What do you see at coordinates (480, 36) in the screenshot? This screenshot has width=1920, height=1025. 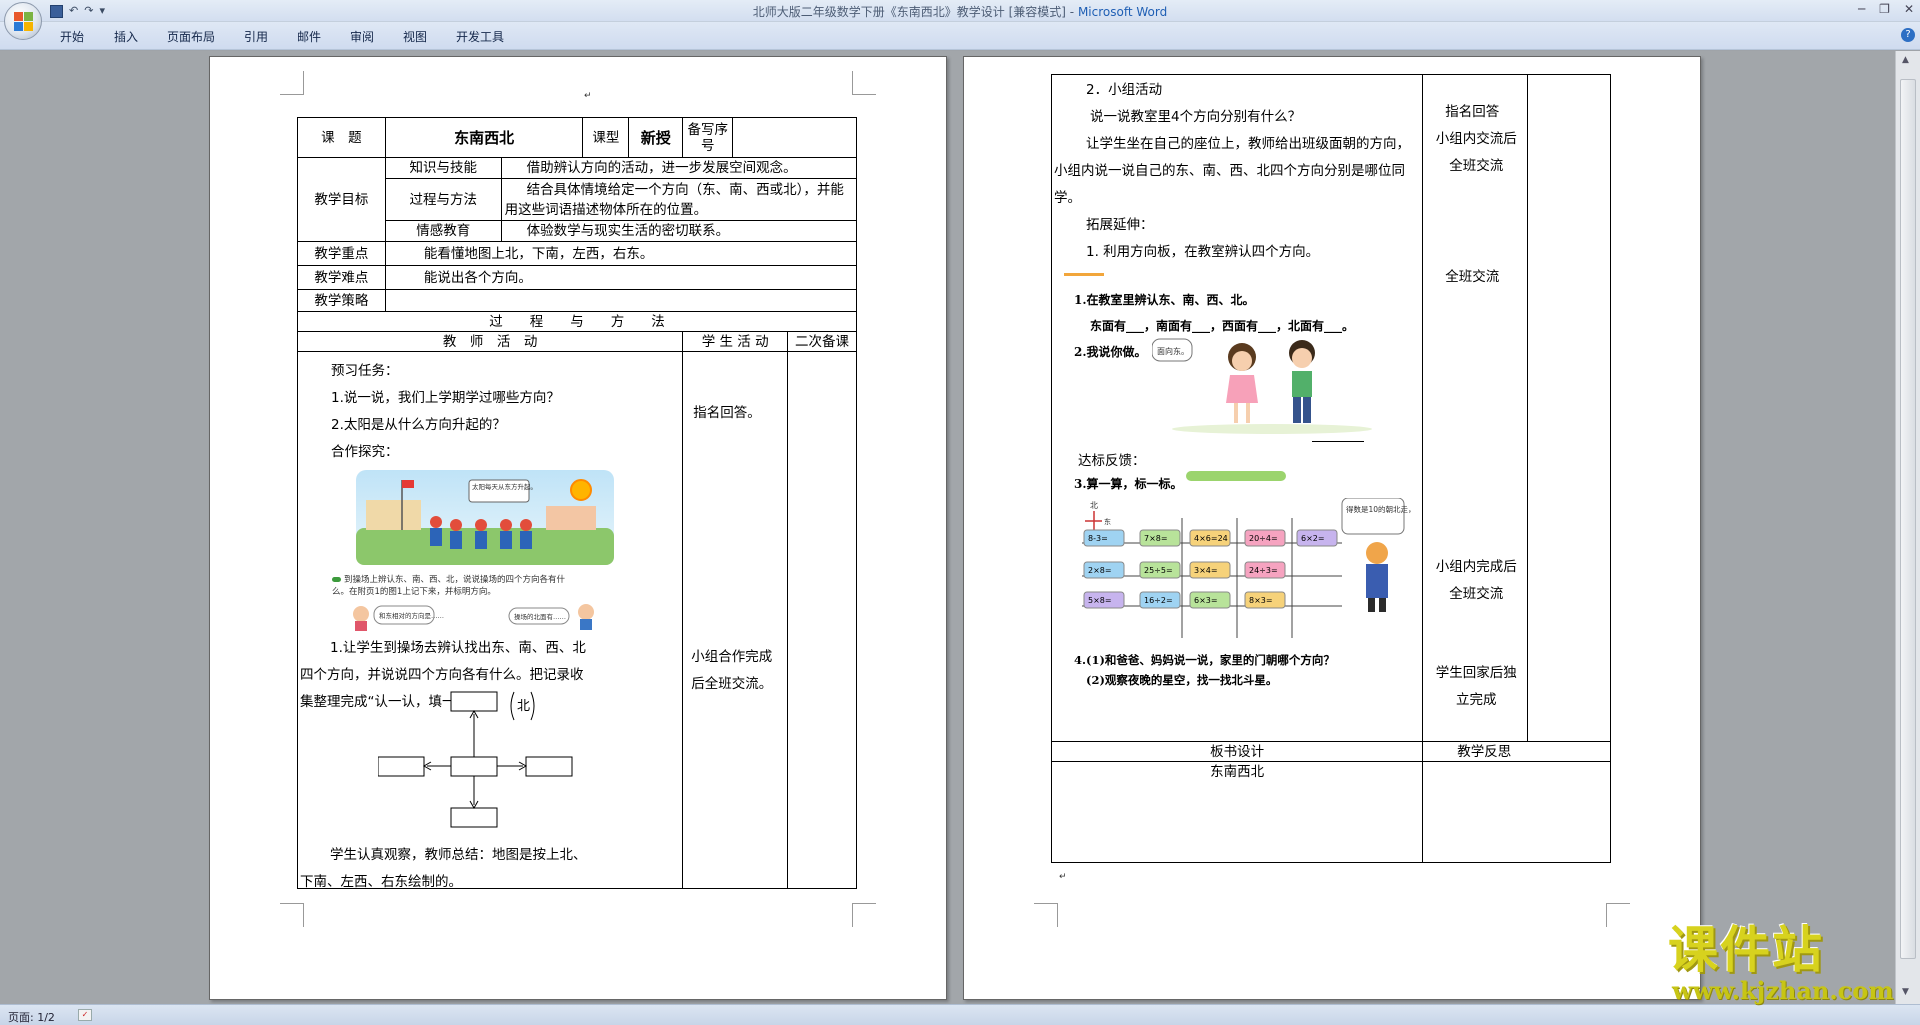 I see `tab-developer: 开发工具` at bounding box center [480, 36].